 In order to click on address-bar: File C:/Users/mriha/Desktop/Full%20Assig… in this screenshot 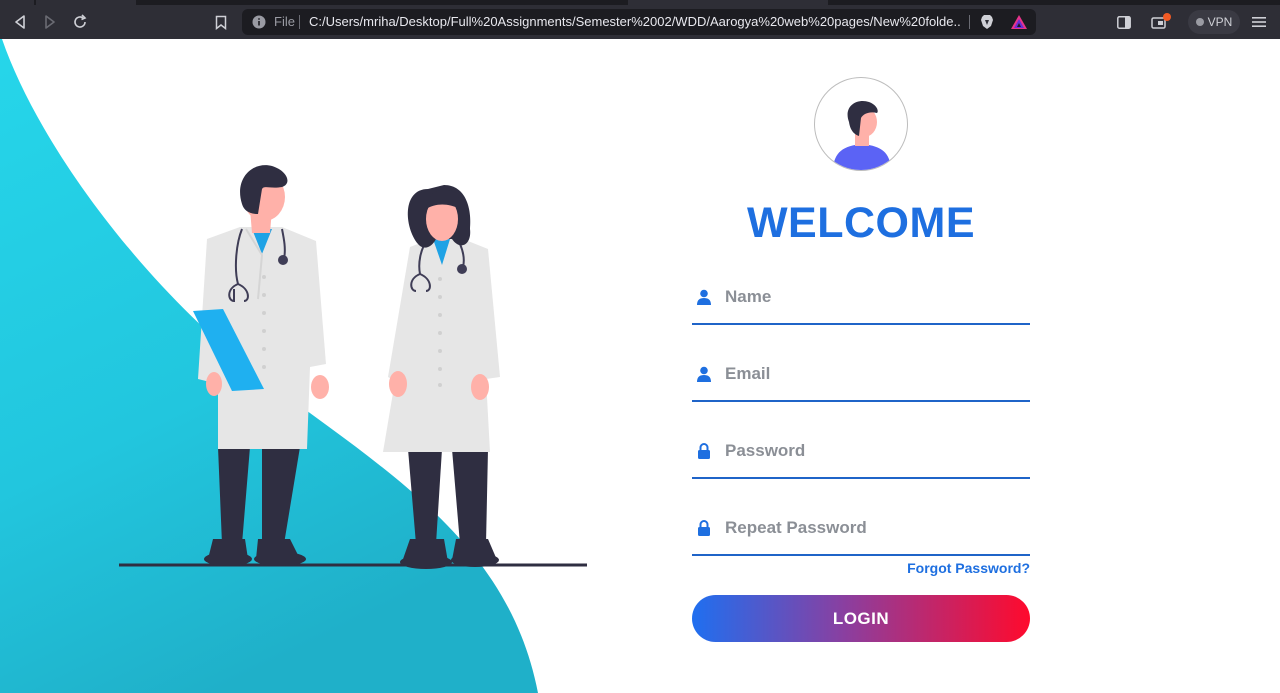, I will do `click(639, 22)`.